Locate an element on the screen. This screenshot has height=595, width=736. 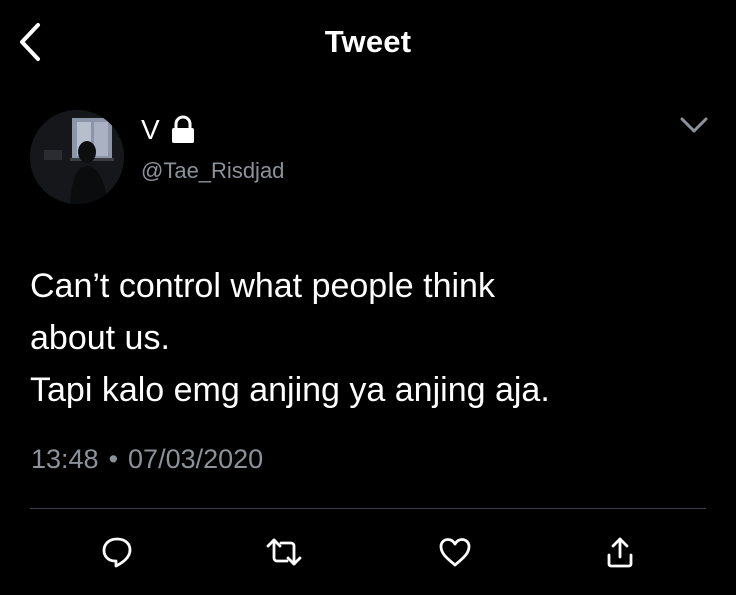
heart-icon is located at coordinates (455, 552).